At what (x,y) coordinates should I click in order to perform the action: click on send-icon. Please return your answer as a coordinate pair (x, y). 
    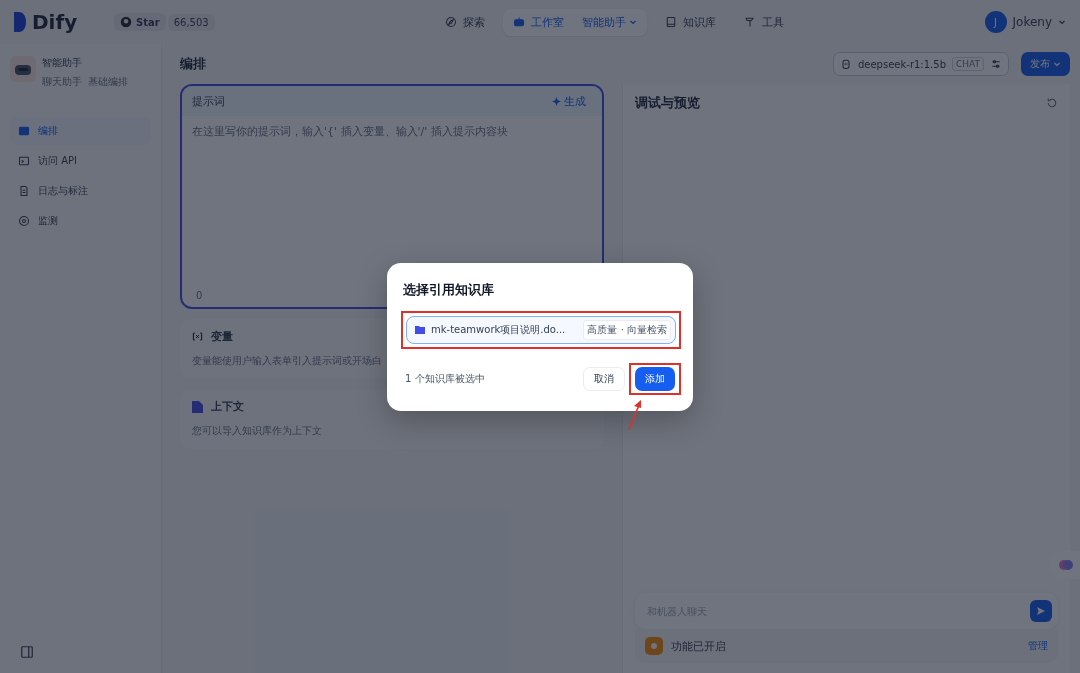
    Looking at the image, I should click on (1041, 611).